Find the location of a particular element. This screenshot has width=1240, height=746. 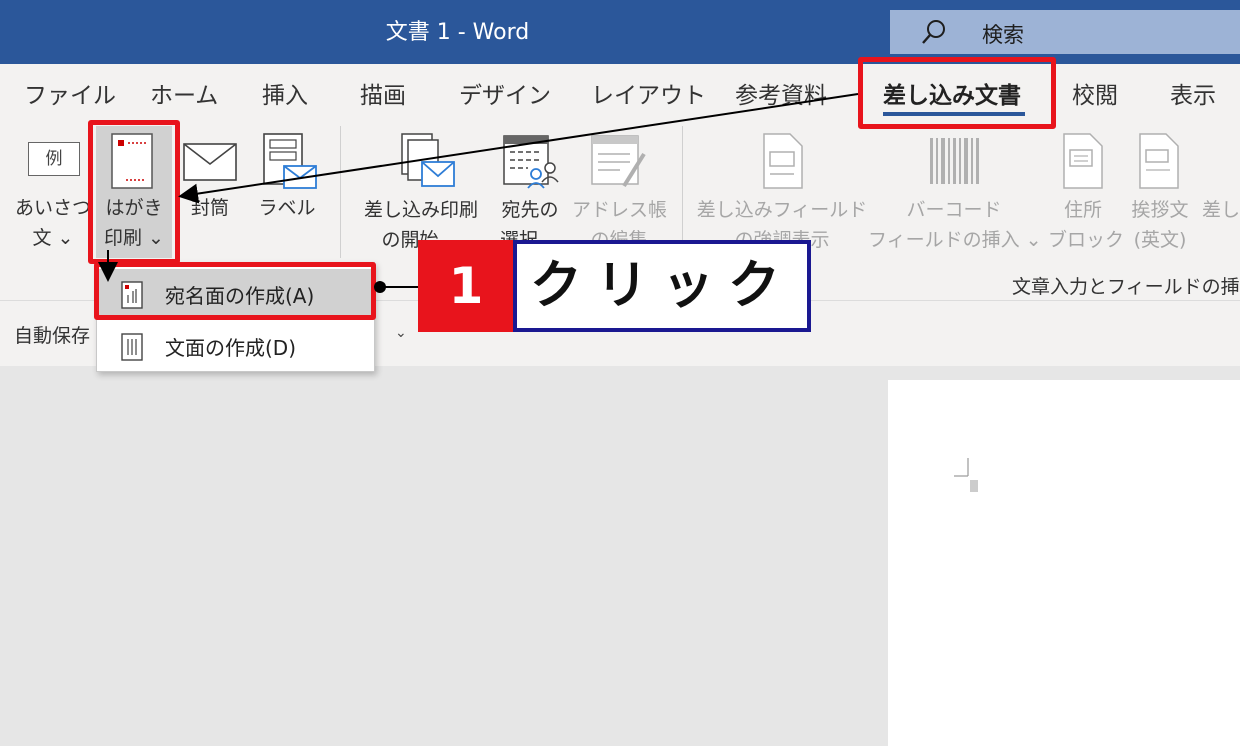

callout-connector-dot is located at coordinates (380, 287).